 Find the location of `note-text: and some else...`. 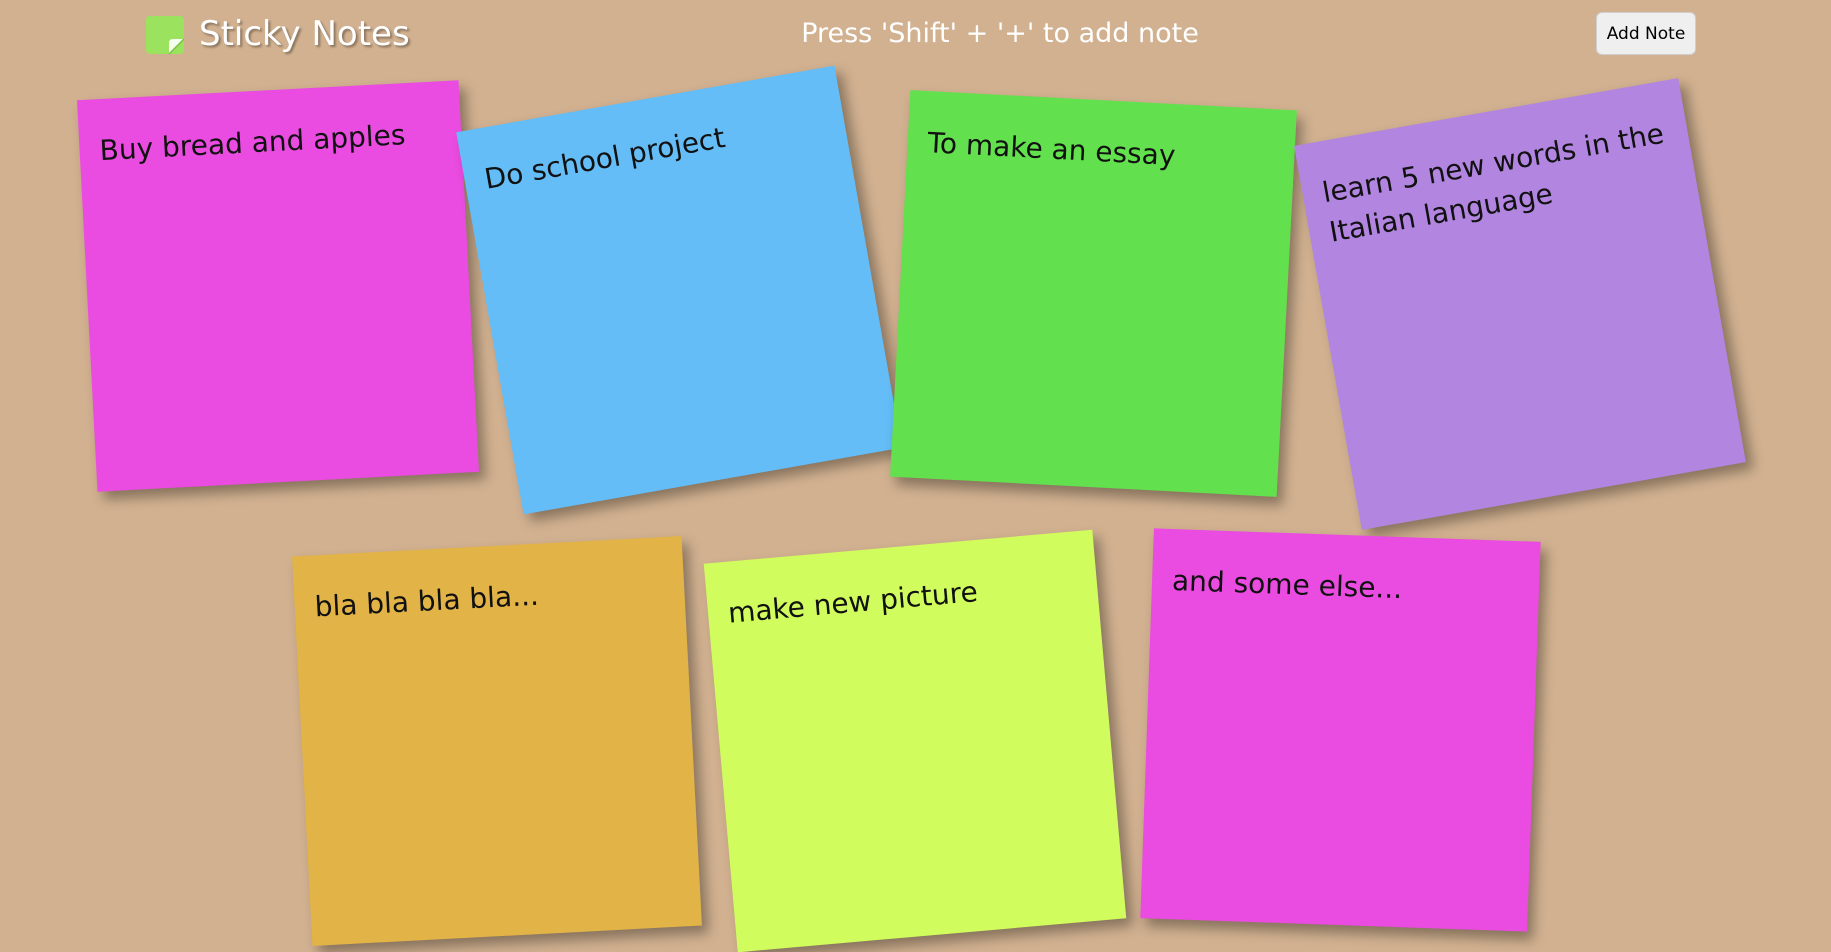

note-text: and some else... is located at coordinates (1287, 584).